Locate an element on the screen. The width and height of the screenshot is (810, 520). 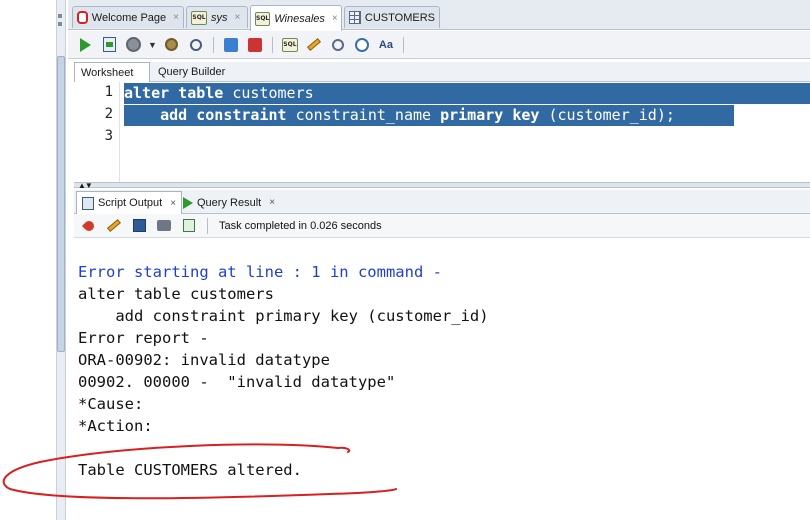
tab-label: Script Output is located at coordinates (130, 203).